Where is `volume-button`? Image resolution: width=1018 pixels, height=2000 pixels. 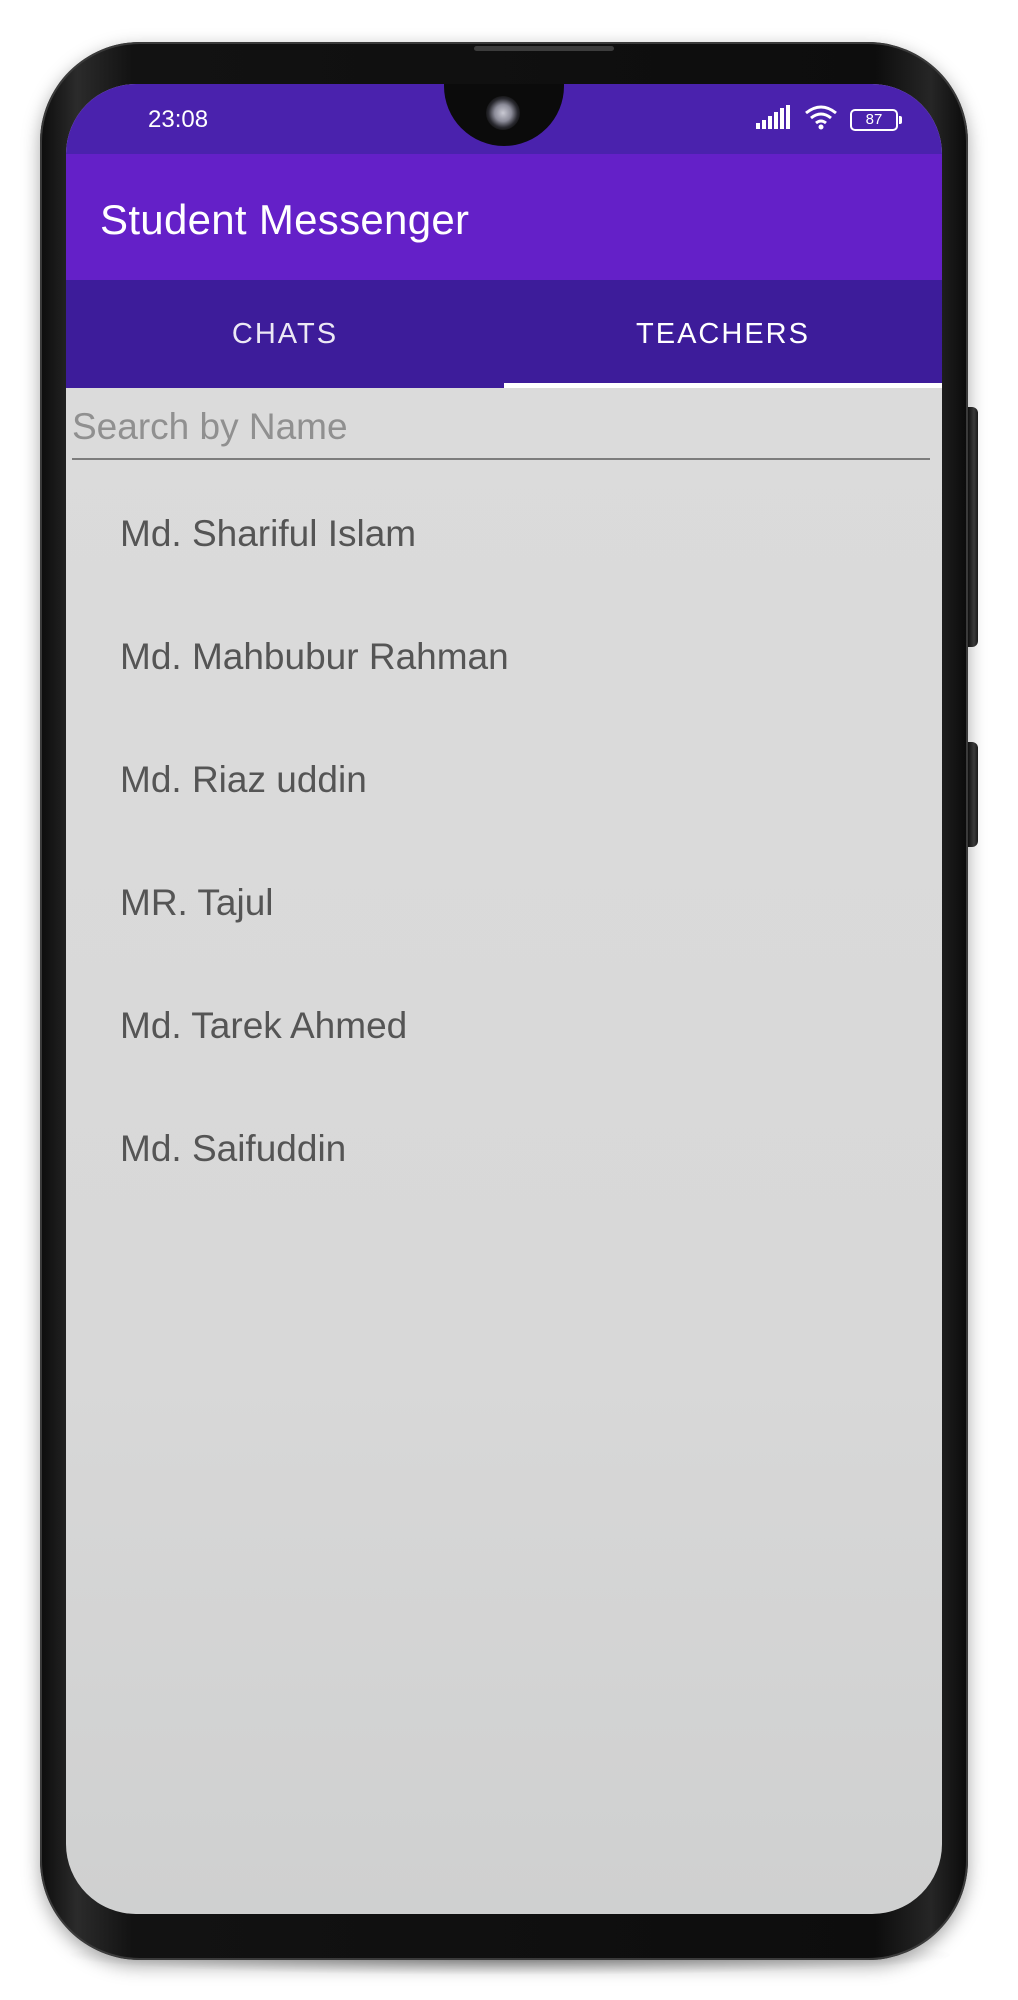
volume-button is located at coordinates (973, 527).